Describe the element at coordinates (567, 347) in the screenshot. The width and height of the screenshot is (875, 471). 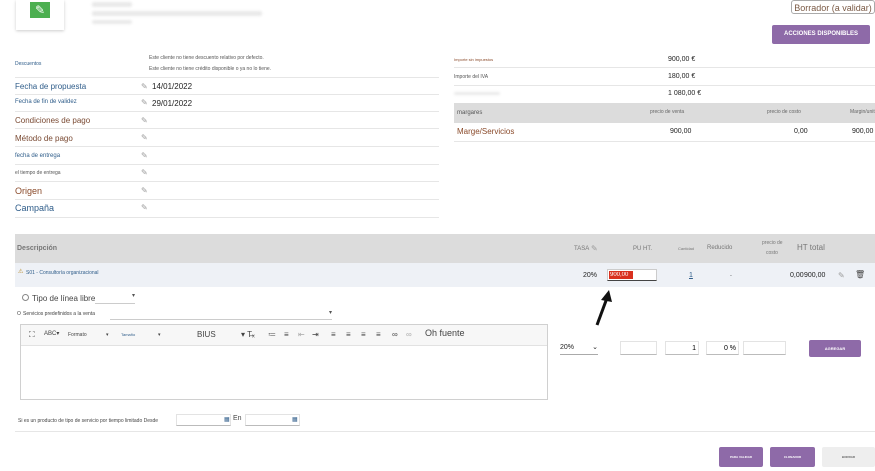
I see `vat-select-value: 20%` at that location.